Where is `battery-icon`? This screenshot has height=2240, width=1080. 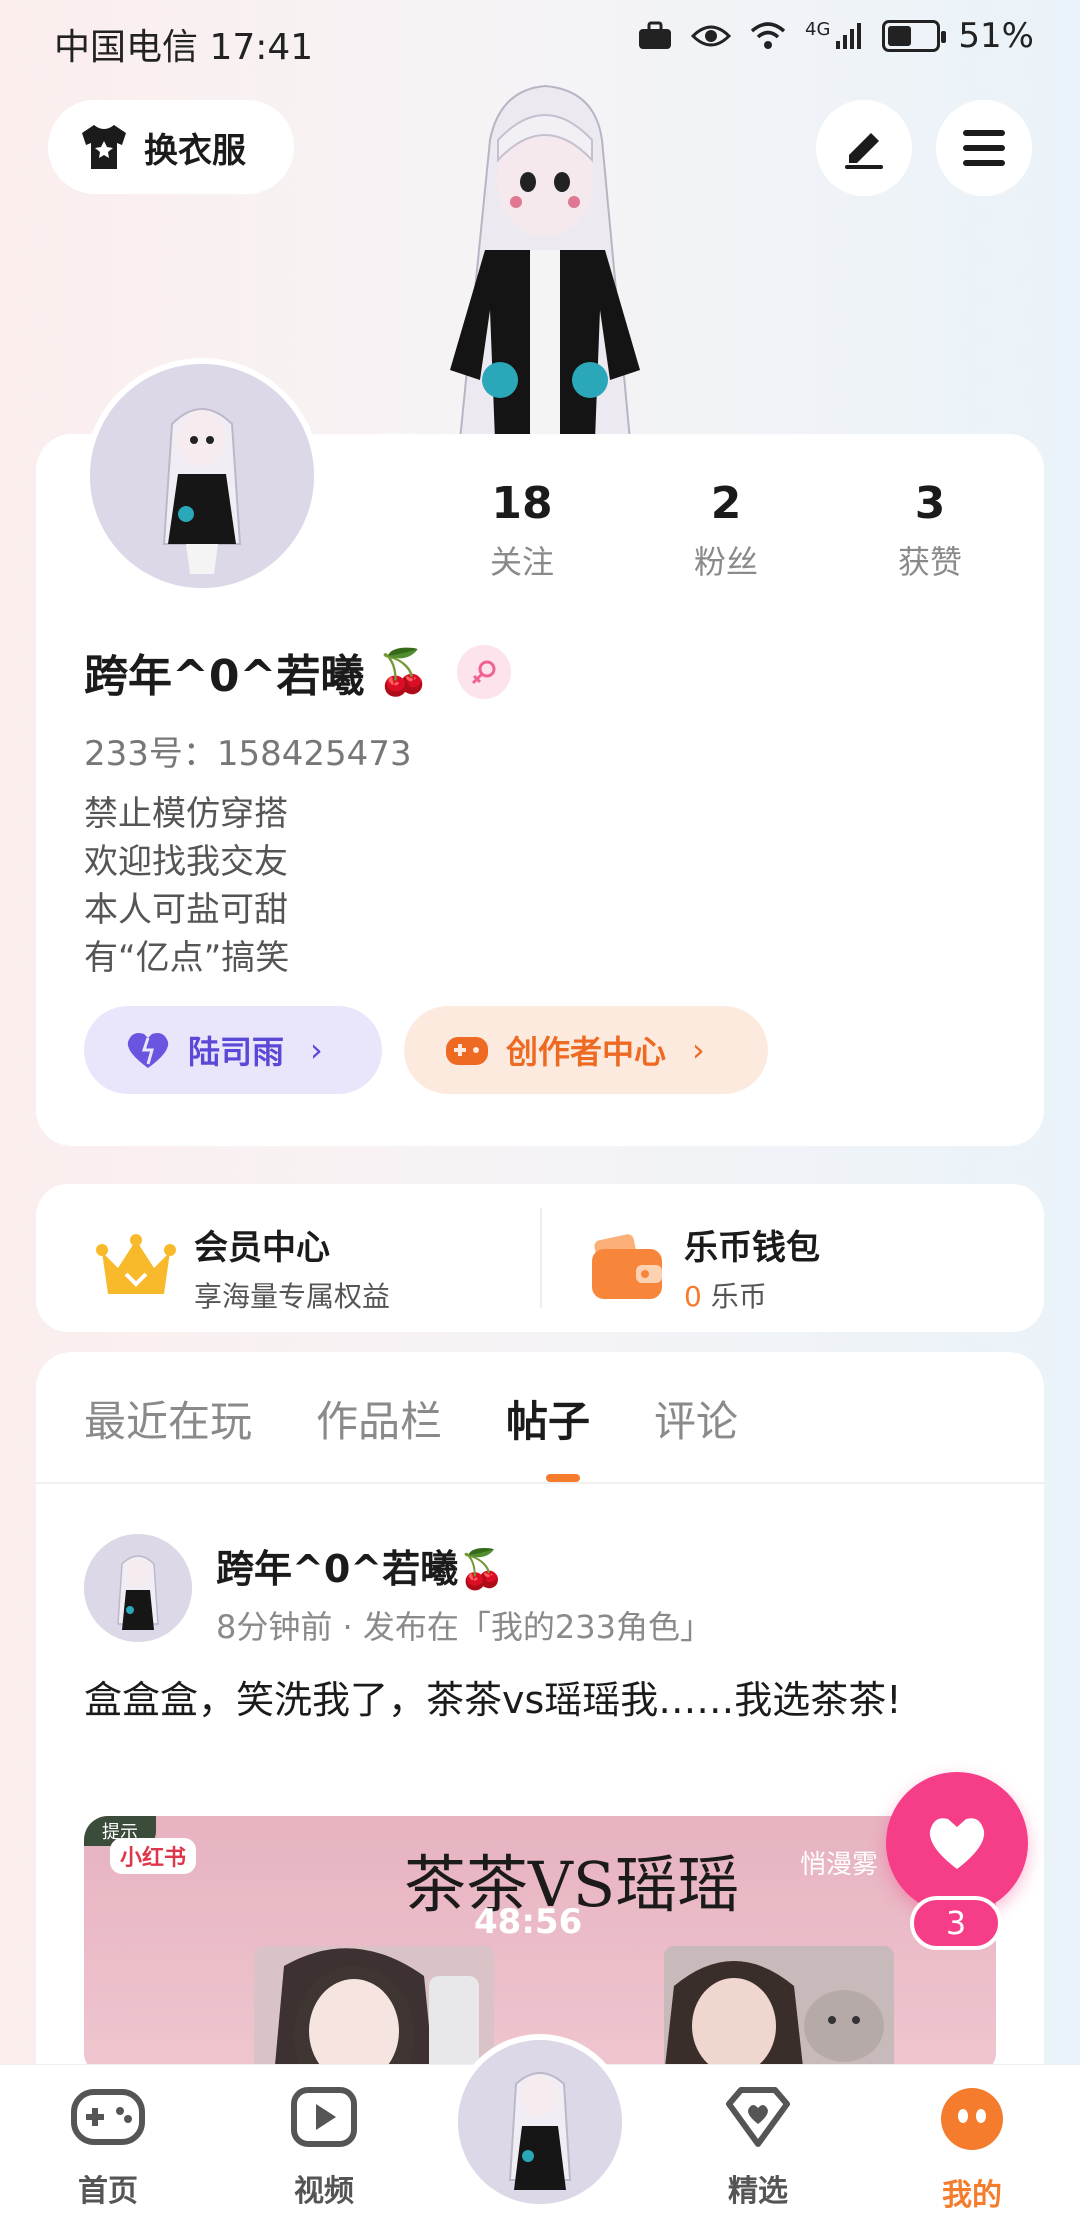 battery-icon is located at coordinates (914, 36).